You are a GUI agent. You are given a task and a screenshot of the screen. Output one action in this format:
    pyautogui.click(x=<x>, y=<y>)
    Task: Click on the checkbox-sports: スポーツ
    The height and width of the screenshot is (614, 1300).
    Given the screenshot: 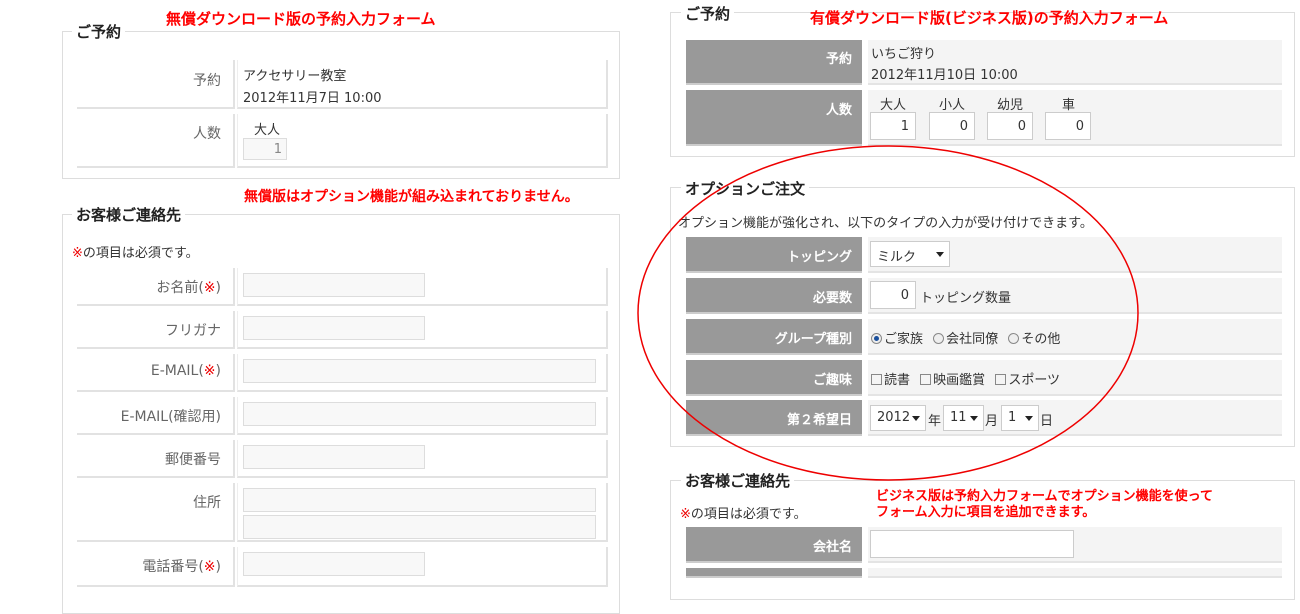 What is the action you would take?
    pyautogui.click(x=1027, y=380)
    